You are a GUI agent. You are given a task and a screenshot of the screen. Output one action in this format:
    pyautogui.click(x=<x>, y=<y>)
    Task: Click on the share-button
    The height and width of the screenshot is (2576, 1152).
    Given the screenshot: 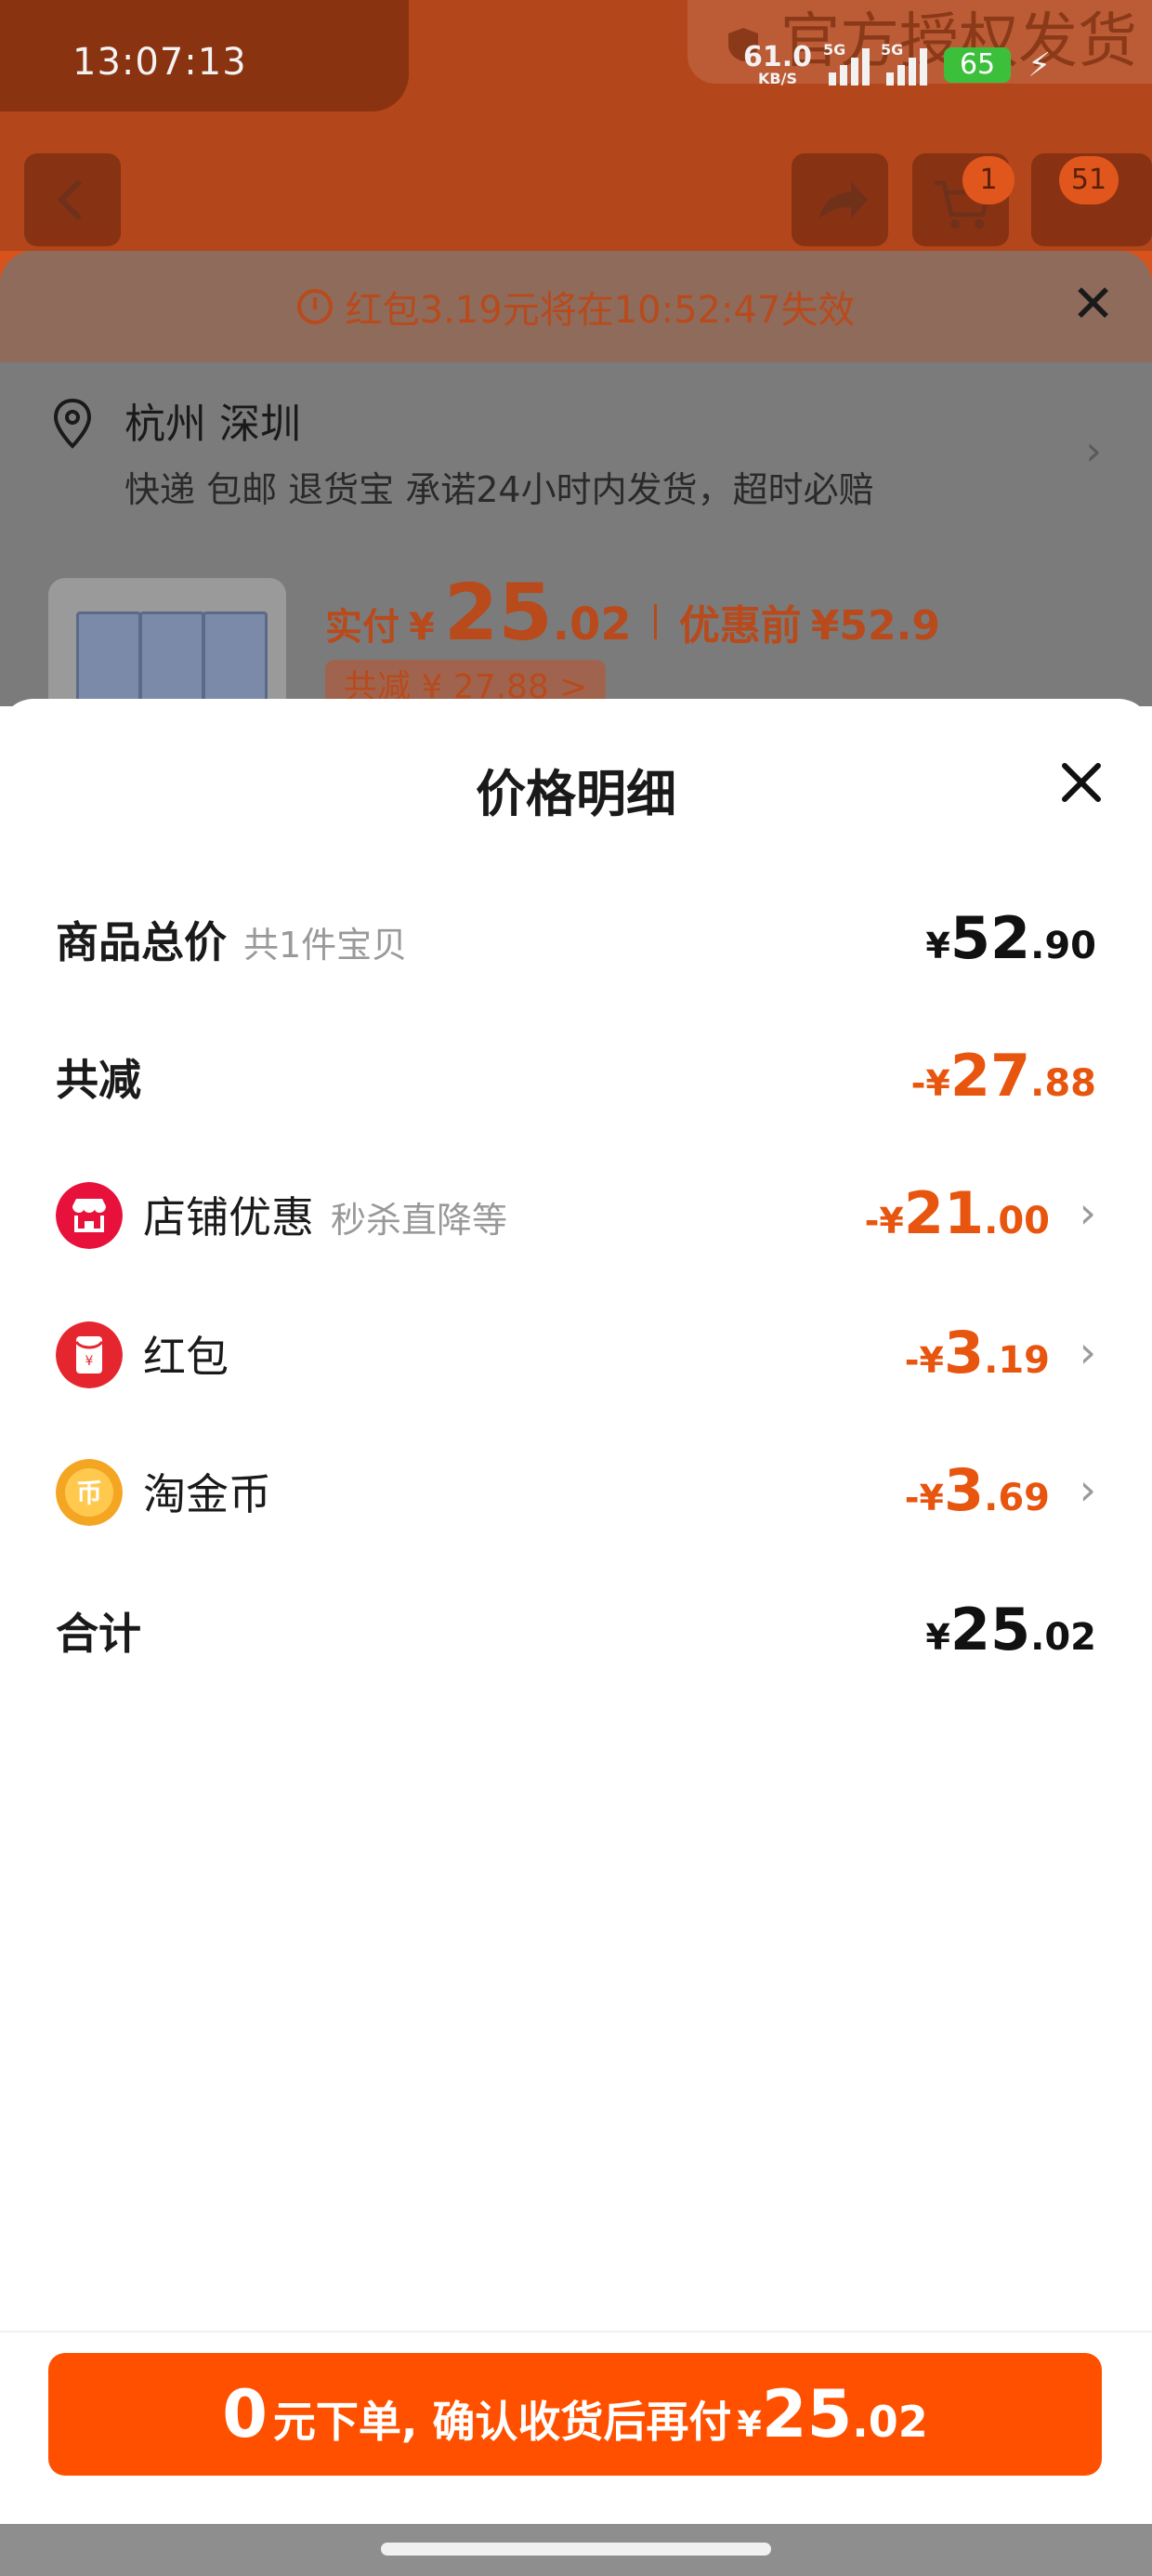 What is the action you would take?
    pyautogui.click(x=840, y=199)
    